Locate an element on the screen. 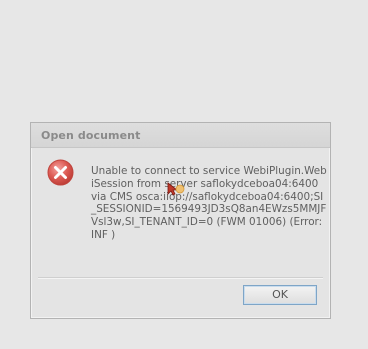 Image resolution: width=368 pixels, height=349 pixels. mouse-cursor-icon is located at coordinates (176, 189).